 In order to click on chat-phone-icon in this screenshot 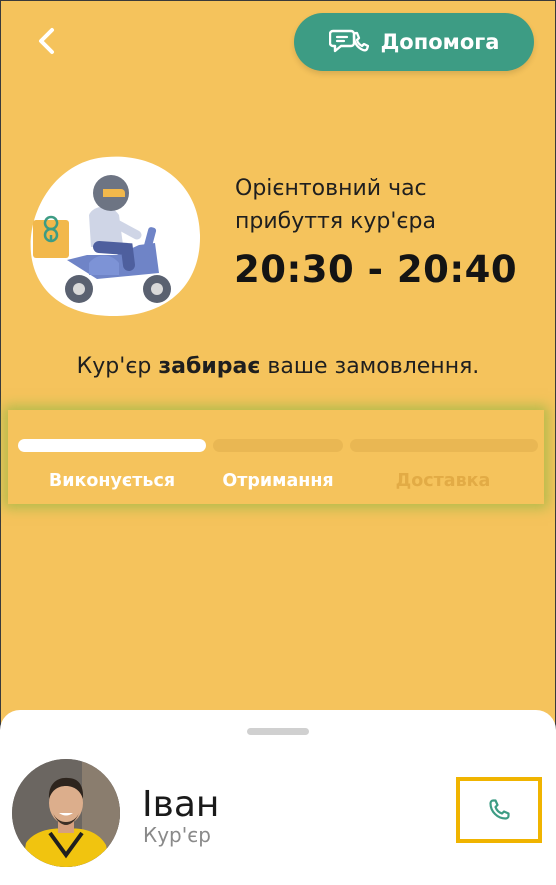, I will do `click(348, 42)`.